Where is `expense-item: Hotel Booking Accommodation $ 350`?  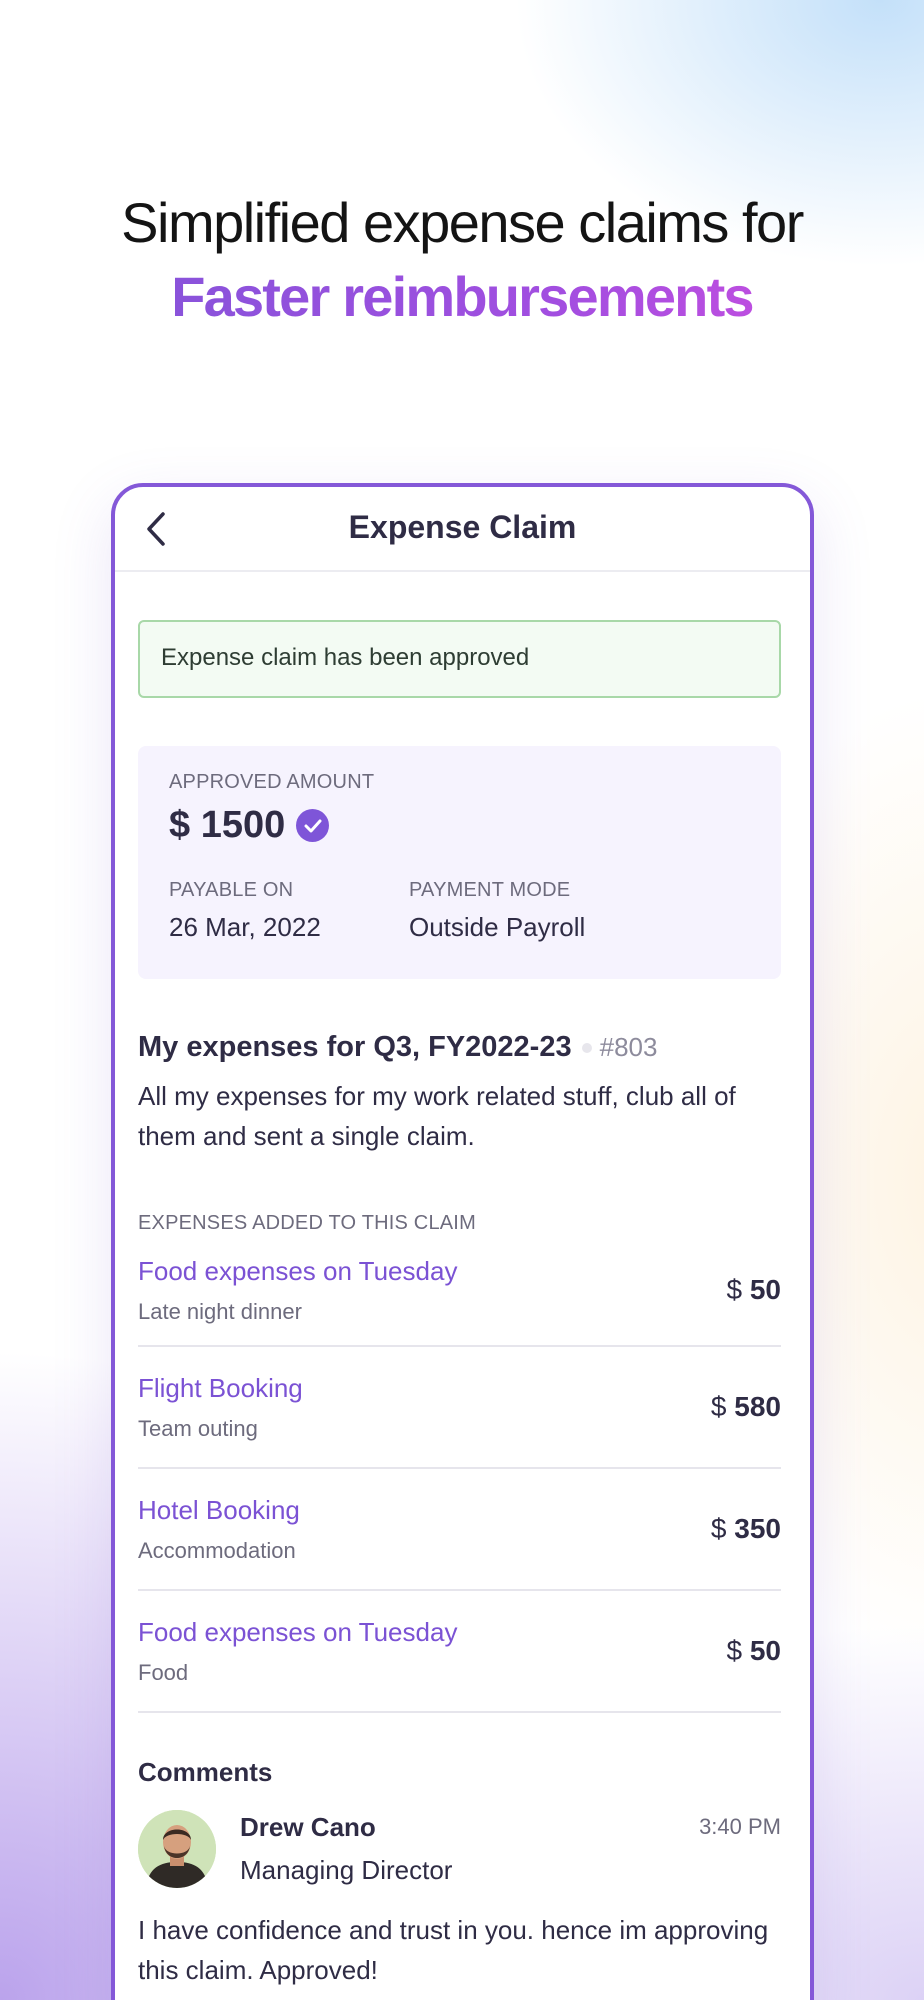 expense-item: Hotel Booking Accommodation $ 350 is located at coordinates (459, 1530).